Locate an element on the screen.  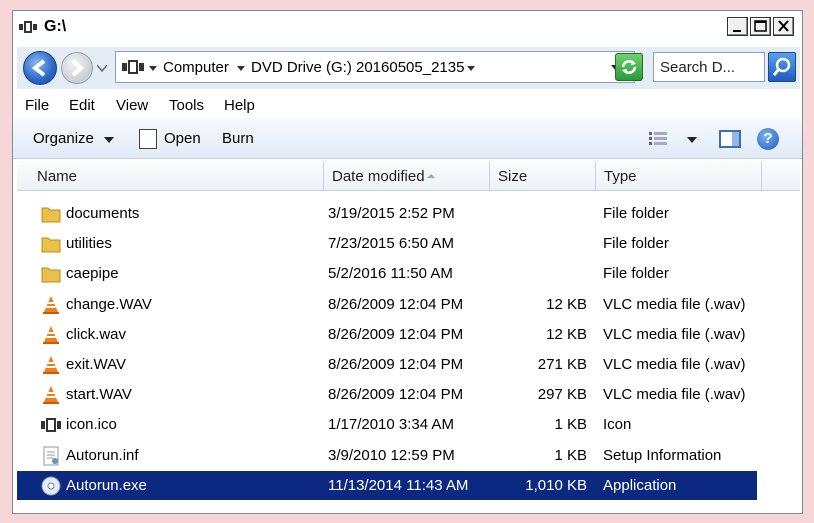
file-date-modified: 3/19/2015 2:52 PM is located at coordinates (391, 213).